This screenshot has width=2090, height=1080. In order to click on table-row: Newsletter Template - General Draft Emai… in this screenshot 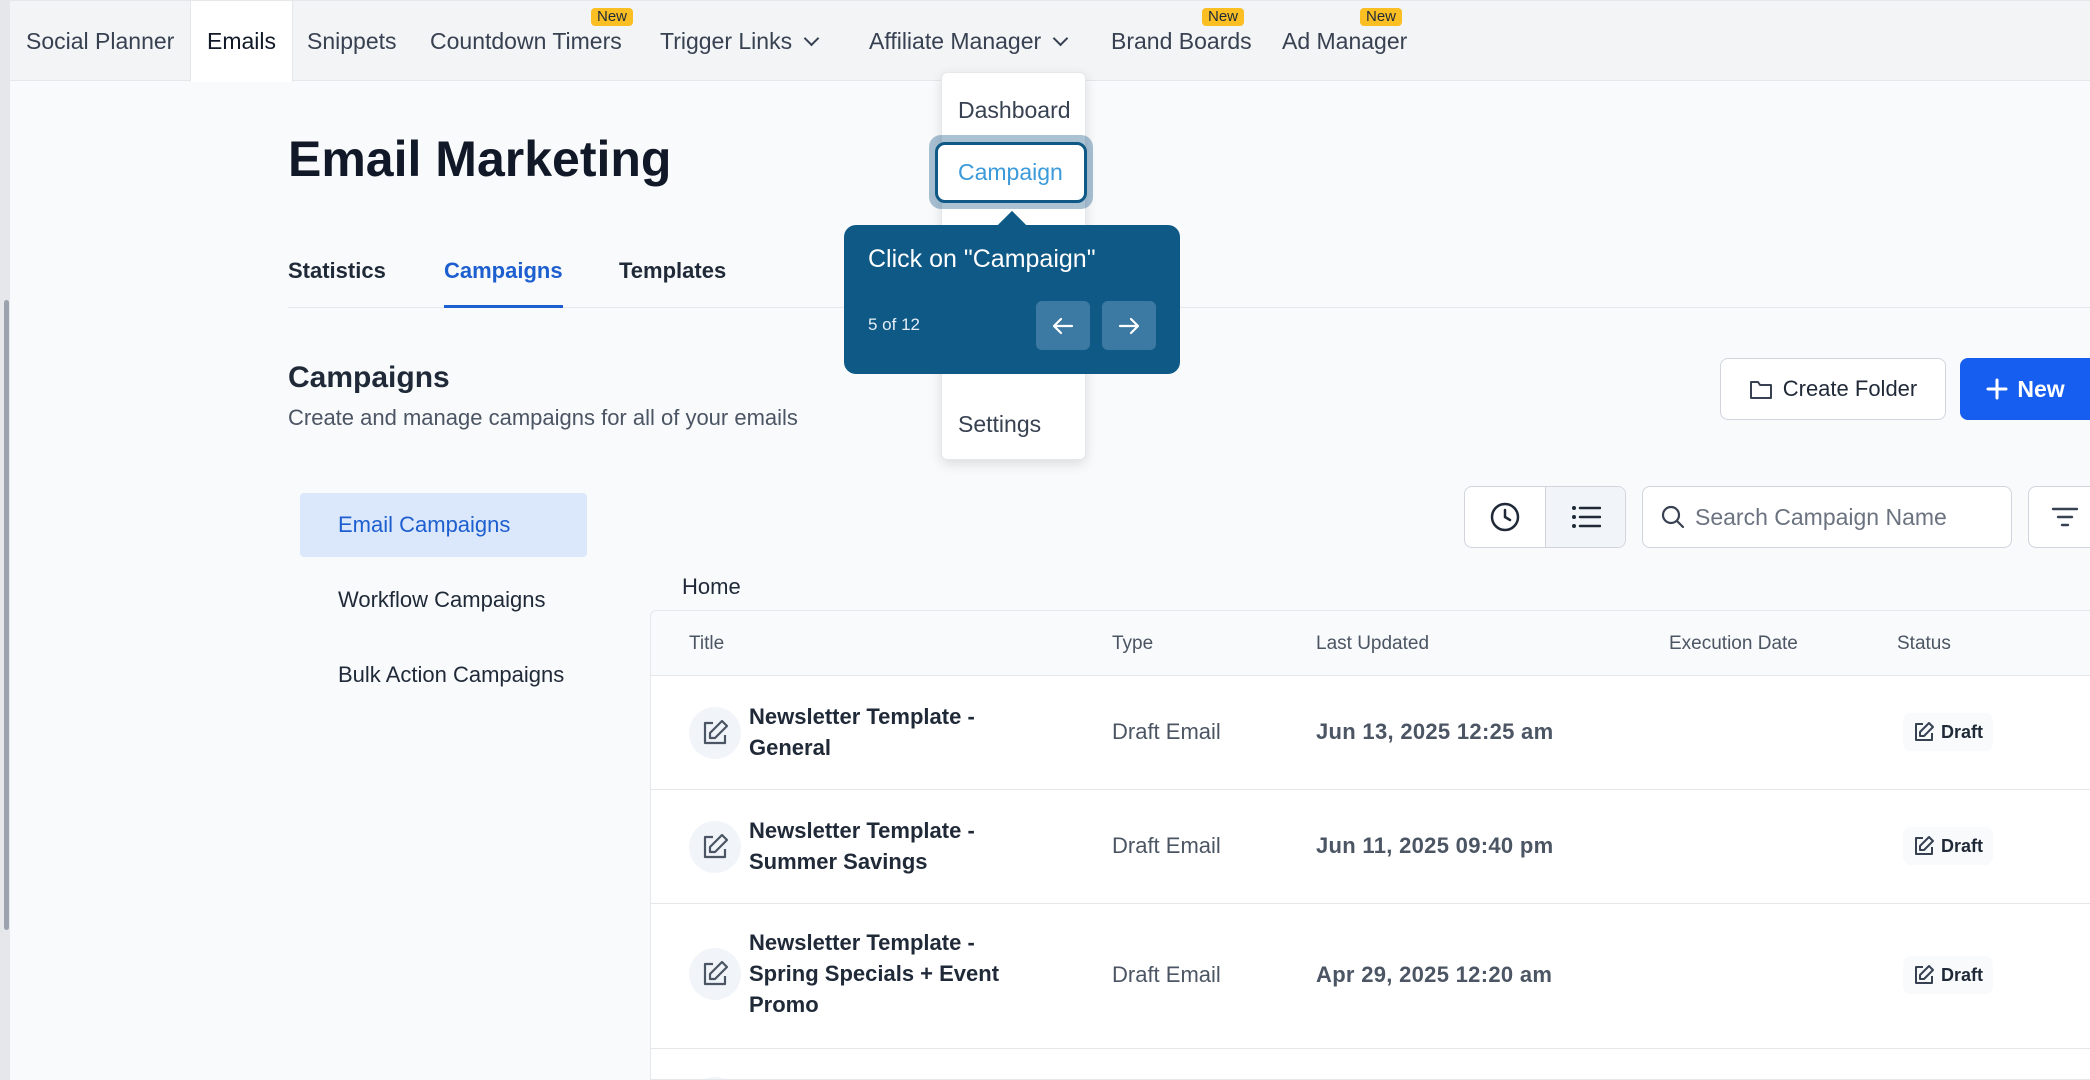, I will do `click(1370, 733)`.